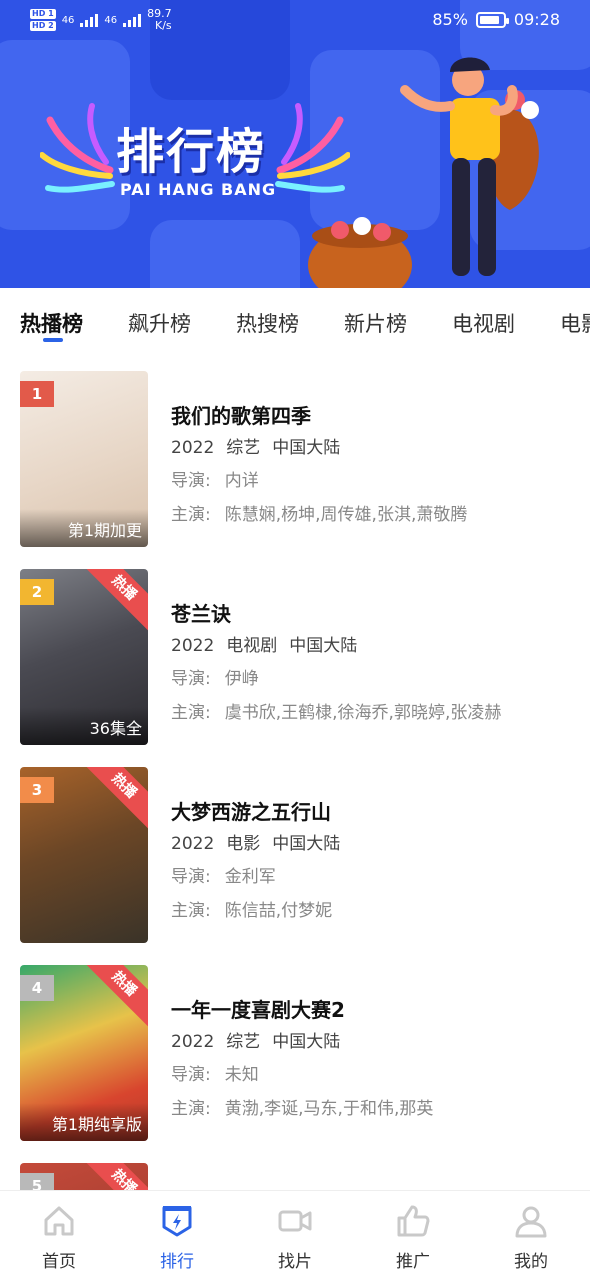 This screenshot has height=1278, width=590. Describe the element at coordinates (68, 20) in the screenshot. I see `signal1-label: 46` at that location.